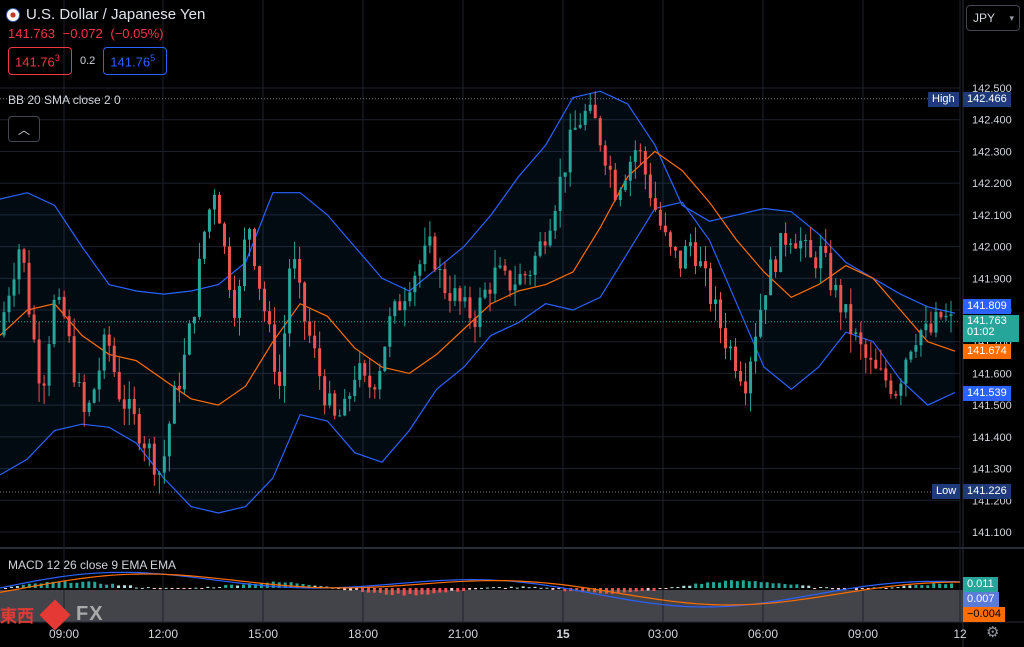 The width and height of the screenshot is (1024, 647). What do you see at coordinates (863, 634) in the screenshot?
I see `x-tick-label: 09:00` at bounding box center [863, 634].